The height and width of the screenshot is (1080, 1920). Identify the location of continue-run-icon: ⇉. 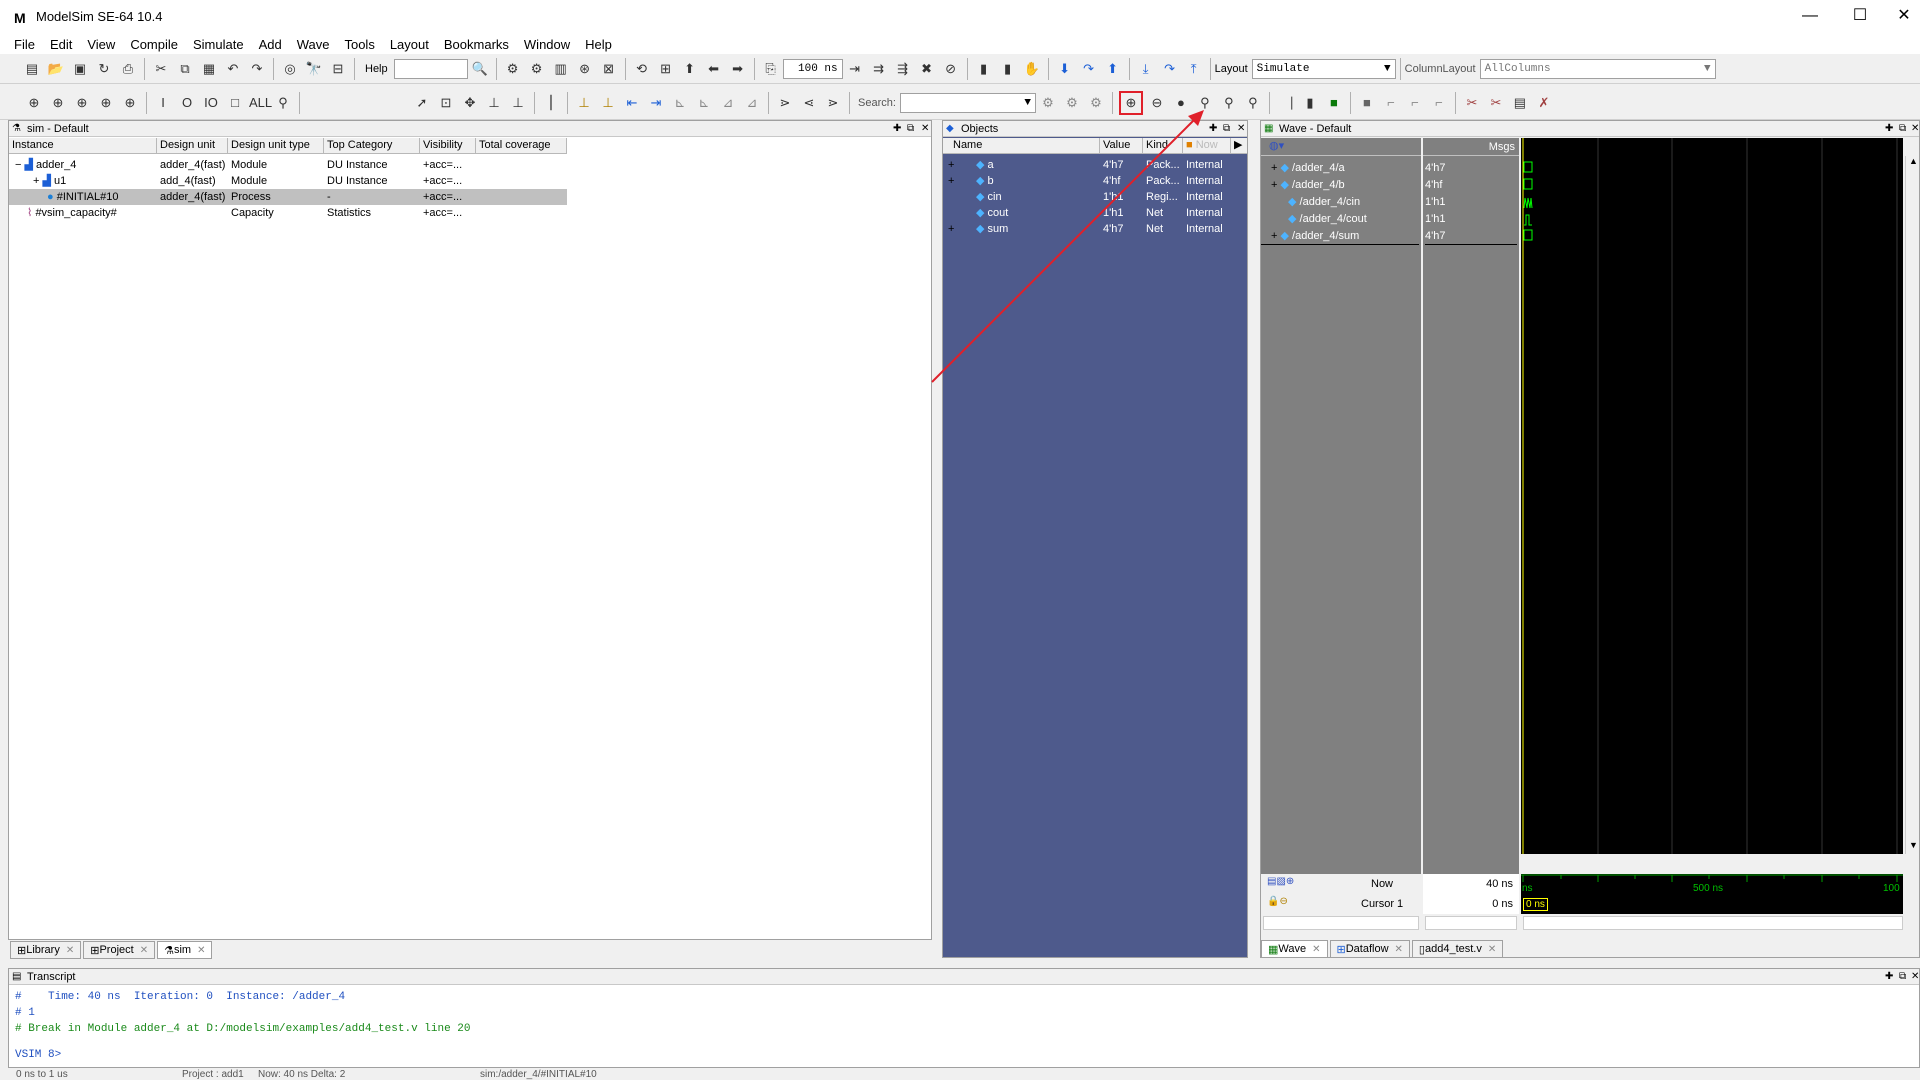
(879, 69).